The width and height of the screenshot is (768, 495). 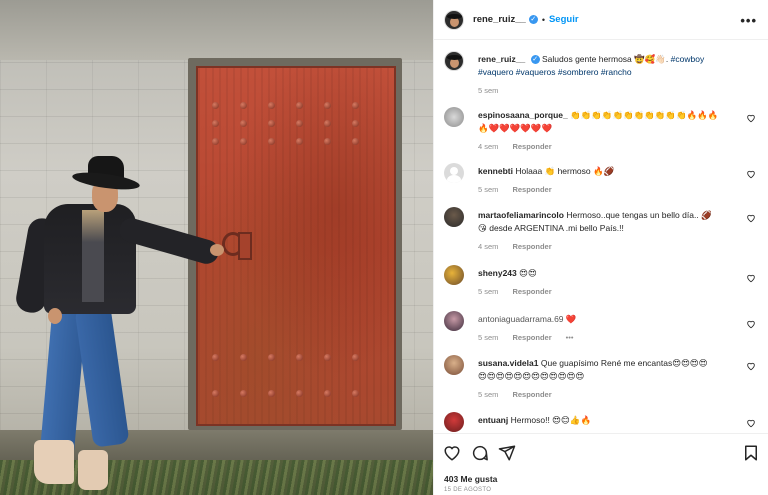 I want to click on like-heart-icon, so click(x=452, y=453).